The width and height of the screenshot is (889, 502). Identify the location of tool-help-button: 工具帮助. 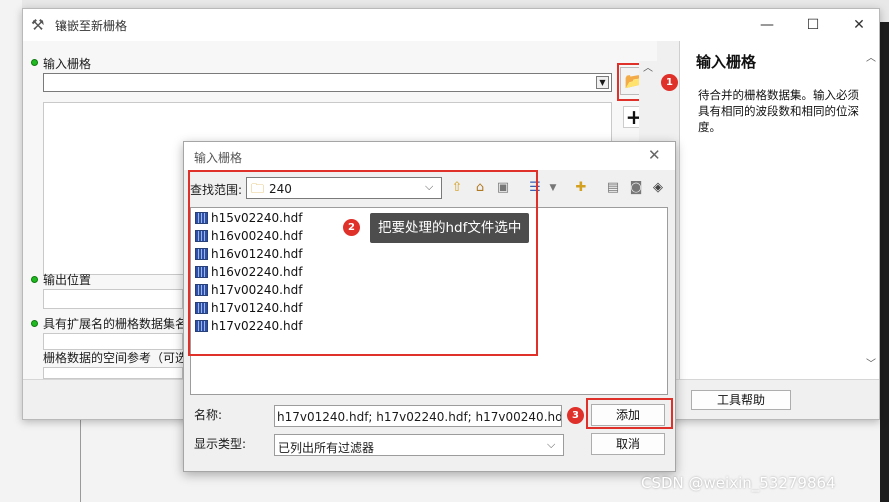
(741, 400).